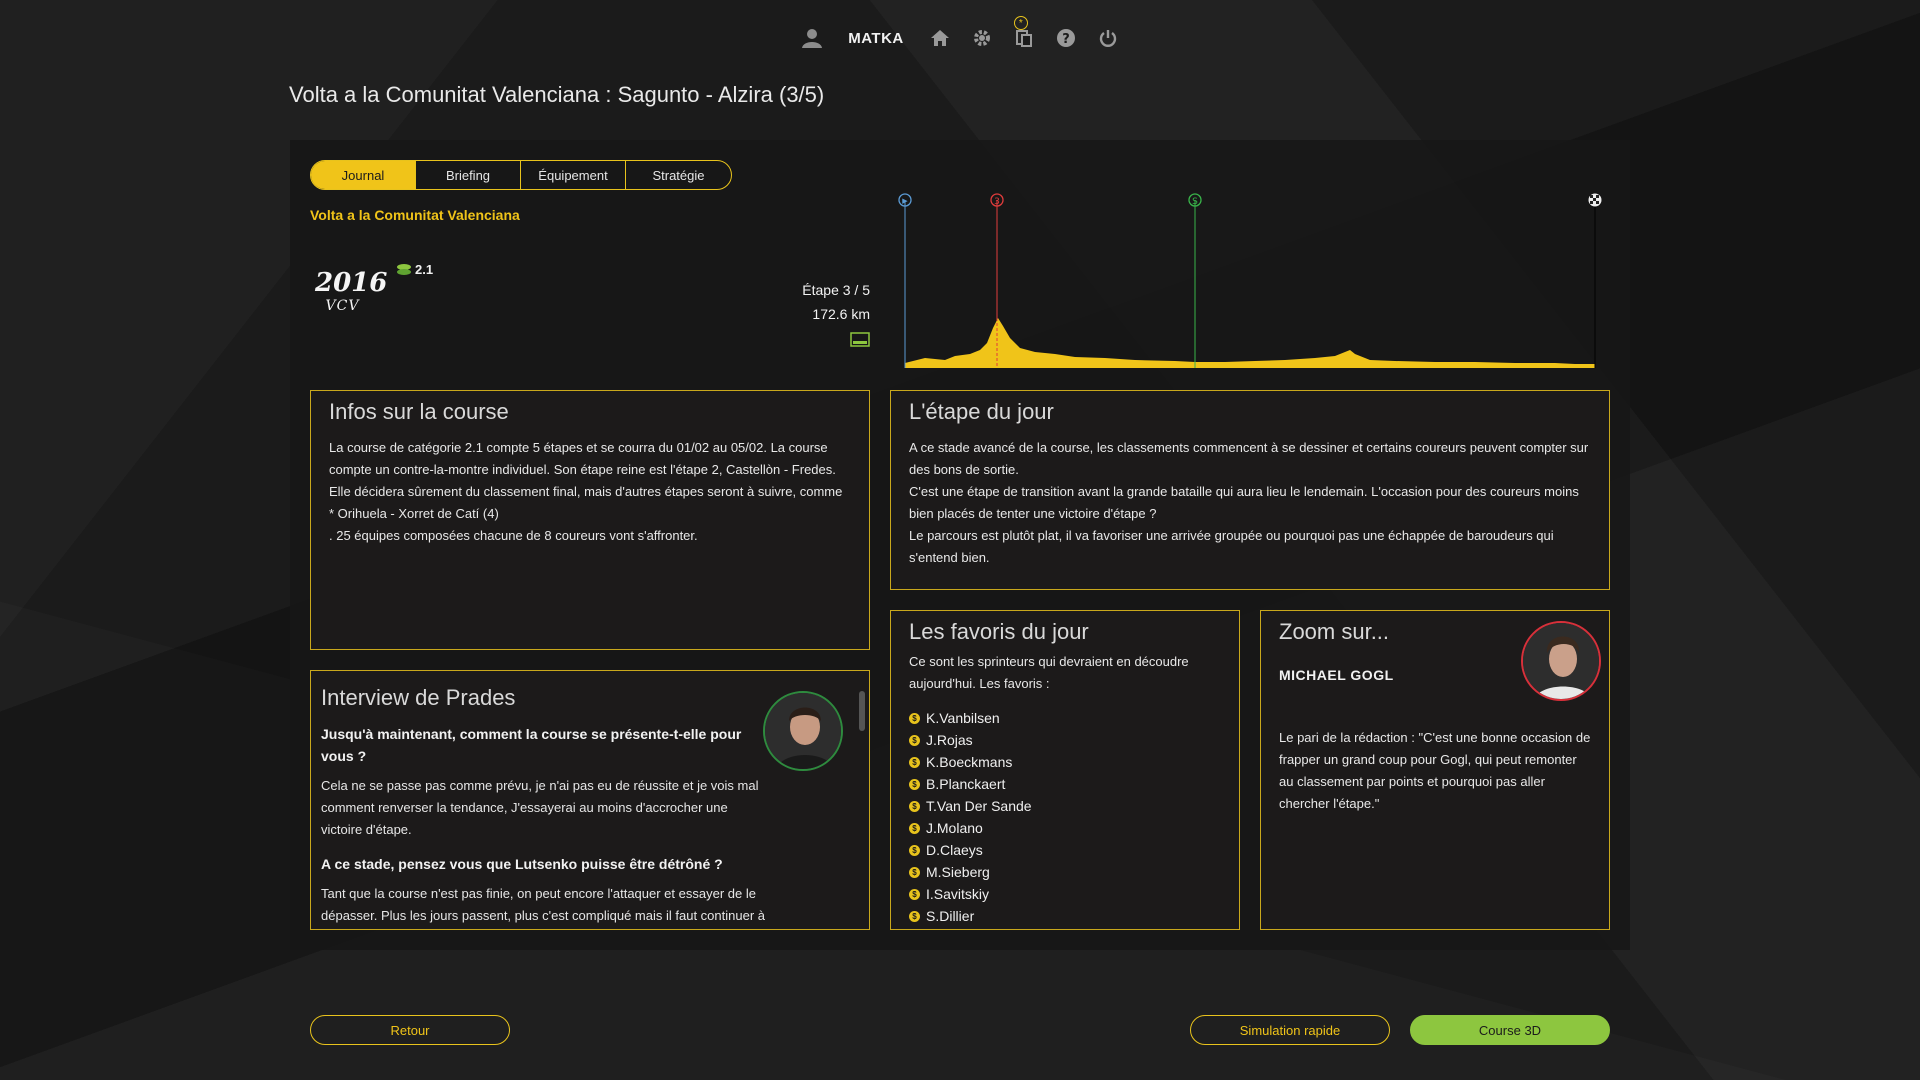 The image size is (1920, 1080). I want to click on list-item: $ M.Sieberg, so click(1065, 872).